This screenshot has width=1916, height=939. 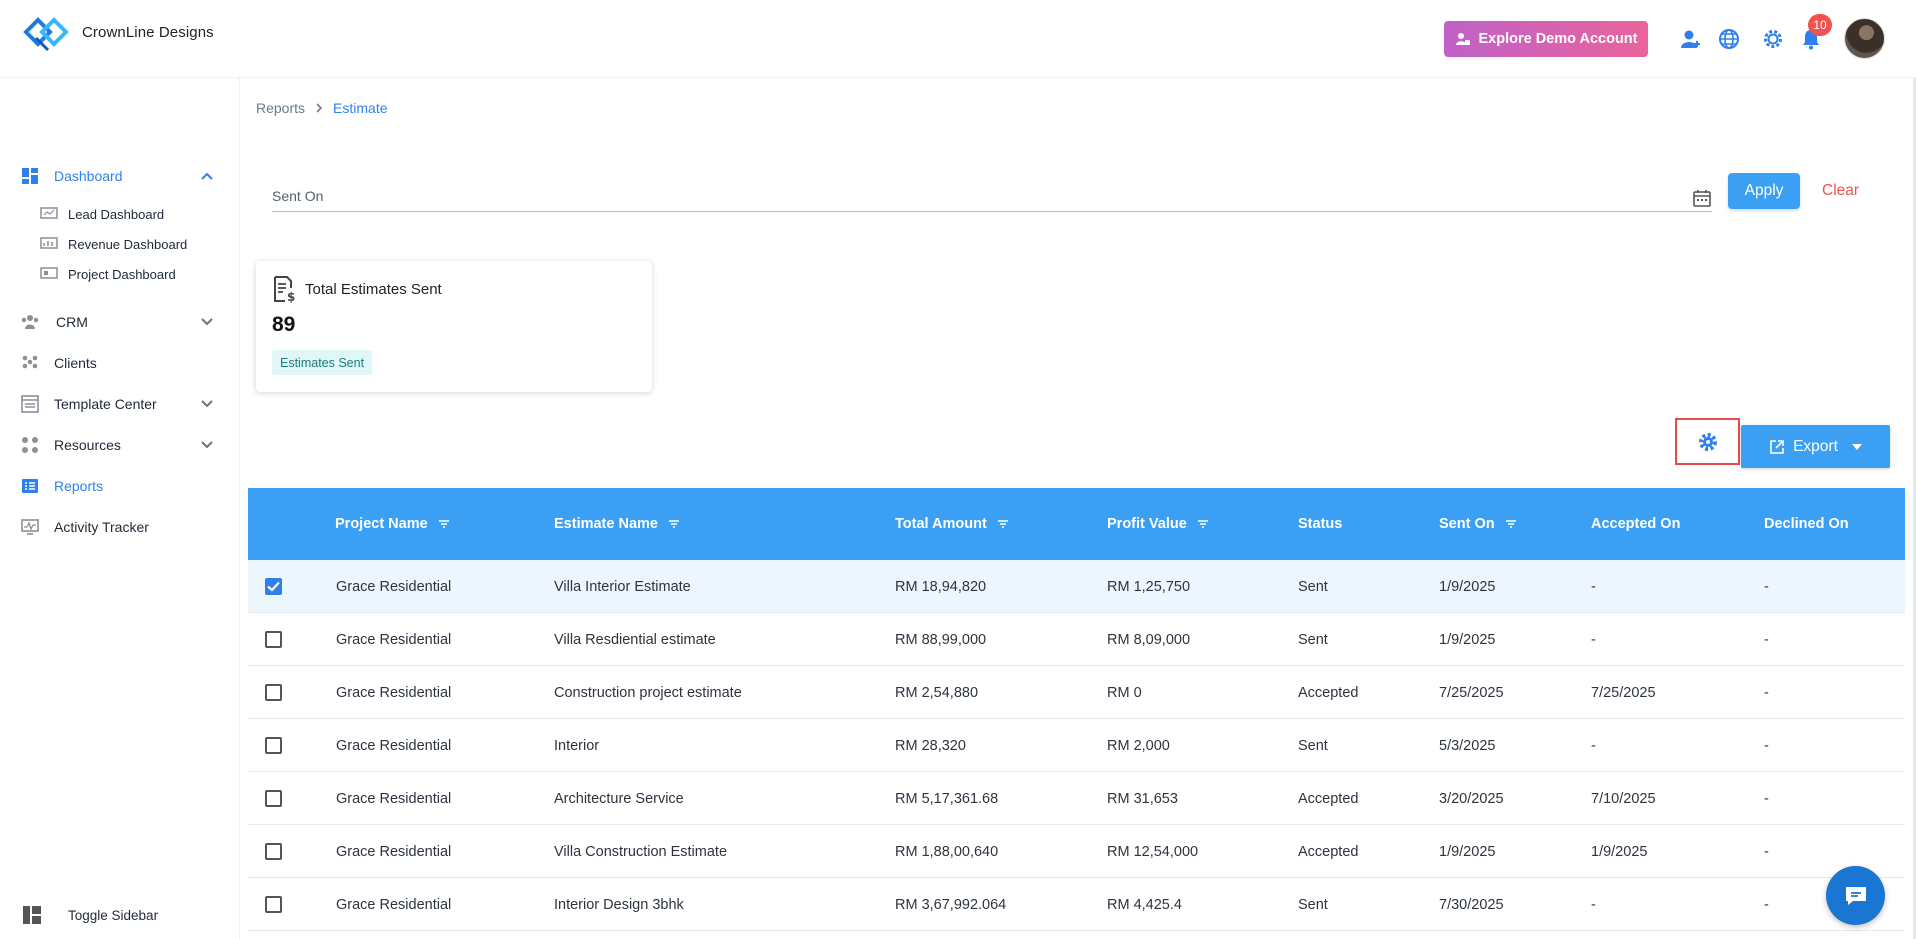 What do you see at coordinates (1328, 851) in the screenshot?
I see `cell-status: Accepted` at bounding box center [1328, 851].